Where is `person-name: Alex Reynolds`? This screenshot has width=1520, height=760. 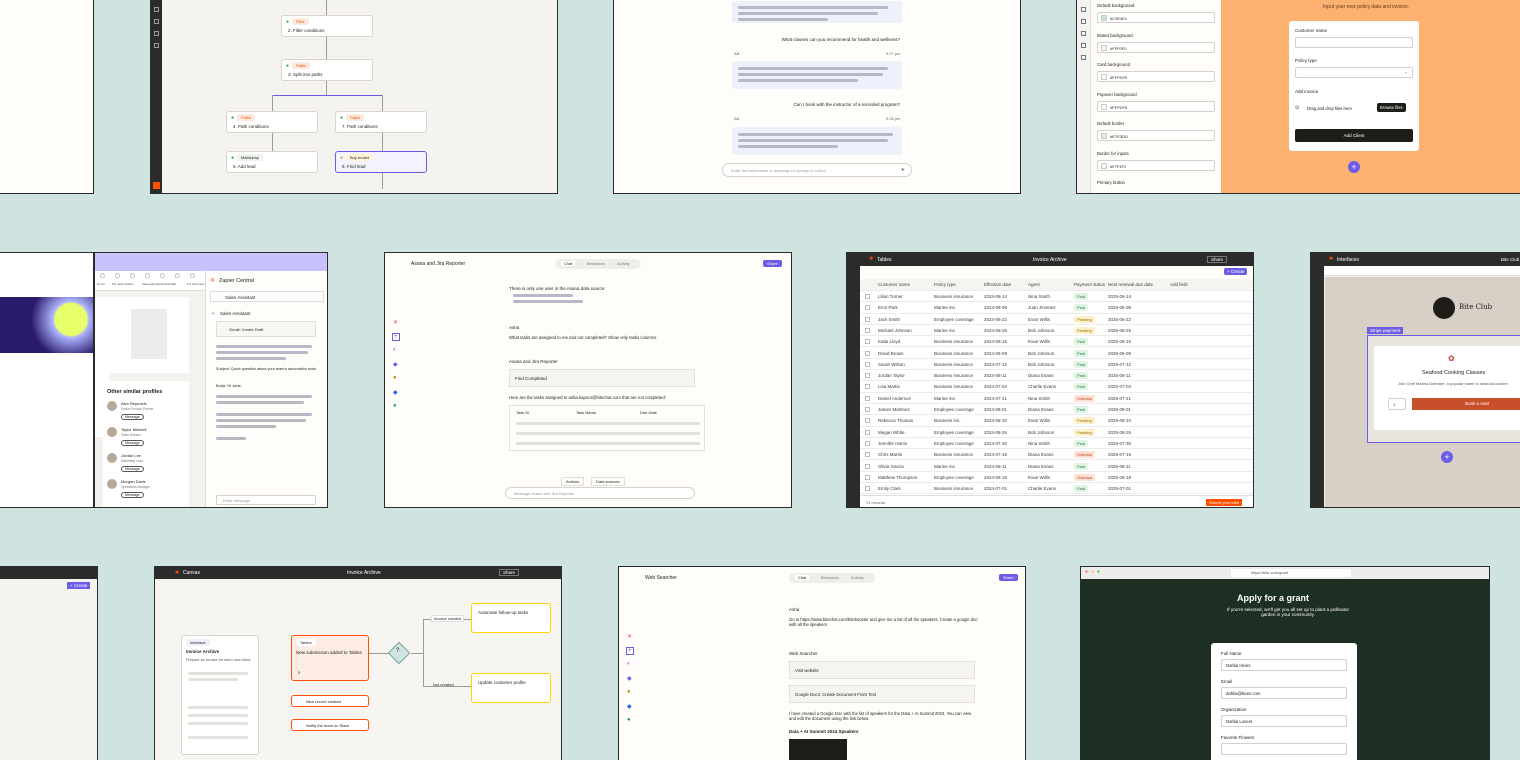 person-name: Alex Reynolds is located at coordinates (134, 403).